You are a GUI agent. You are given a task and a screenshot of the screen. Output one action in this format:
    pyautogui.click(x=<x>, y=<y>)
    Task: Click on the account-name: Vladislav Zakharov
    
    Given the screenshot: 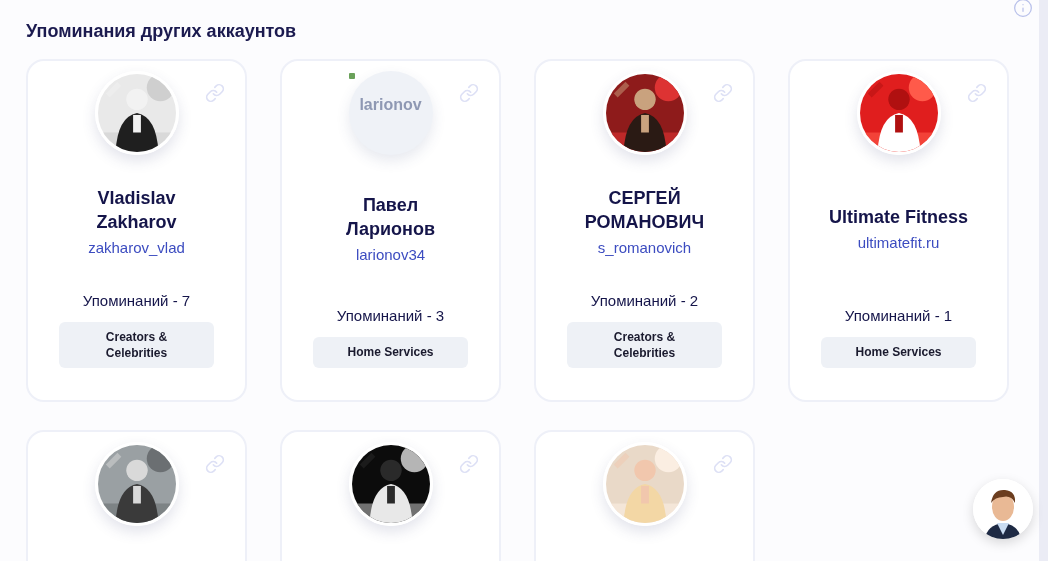 What is the action you would take?
    pyautogui.click(x=136, y=210)
    